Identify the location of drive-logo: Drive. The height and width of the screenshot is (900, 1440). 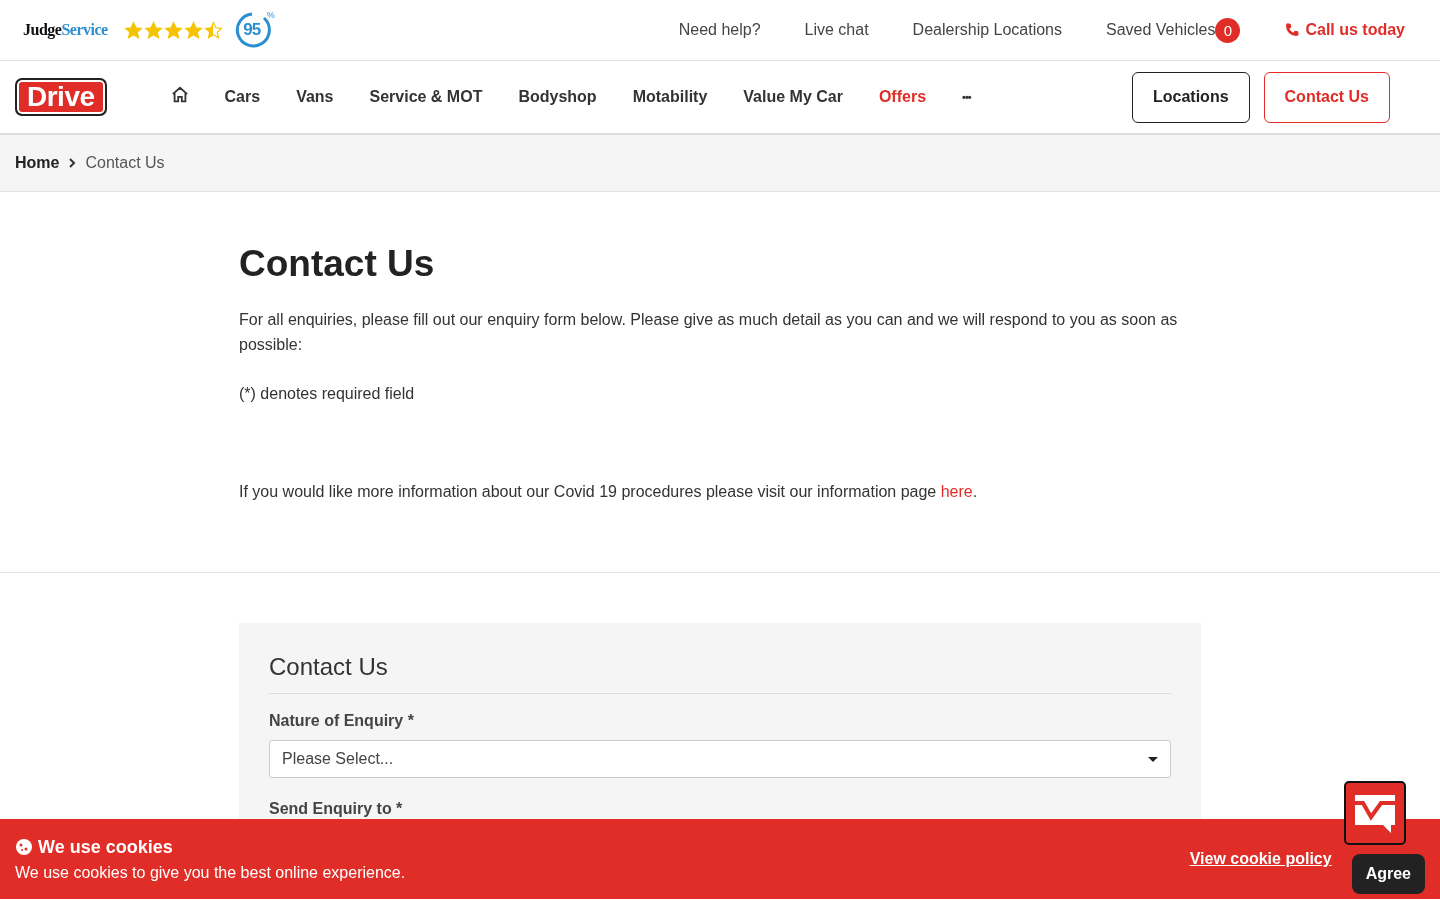
(61, 97).